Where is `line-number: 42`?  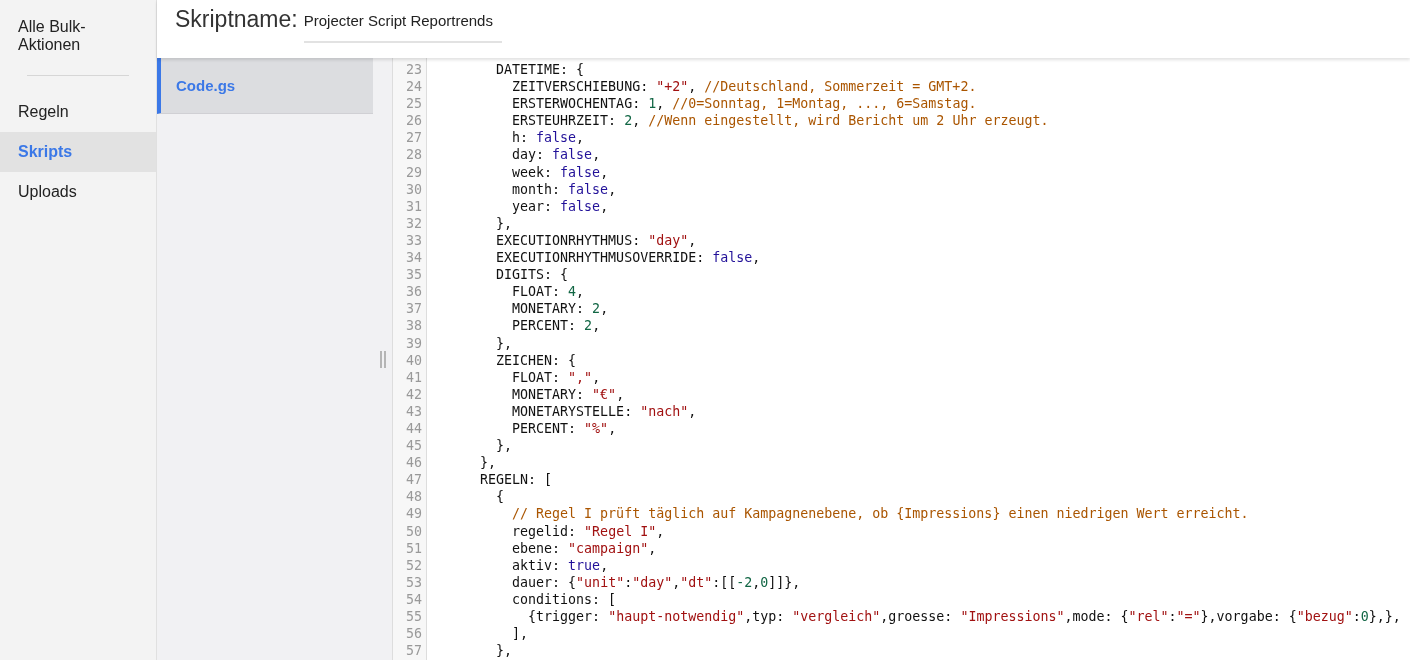 line-number: 42 is located at coordinates (414, 394).